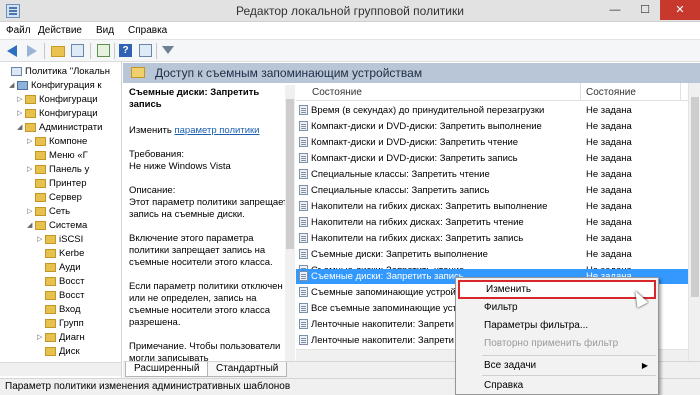 Image resolution: width=700 pixels, height=395 pixels. What do you see at coordinates (147, 30) in the screenshot?
I see `menu-help: Справка` at bounding box center [147, 30].